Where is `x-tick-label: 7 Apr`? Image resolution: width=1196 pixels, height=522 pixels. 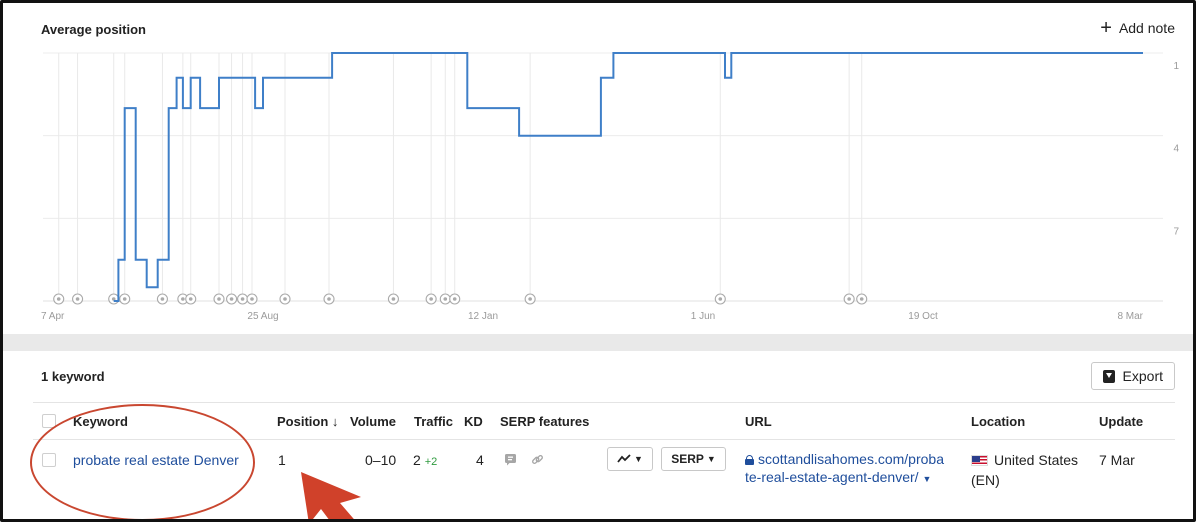 x-tick-label: 7 Apr is located at coordinates (53, 316).